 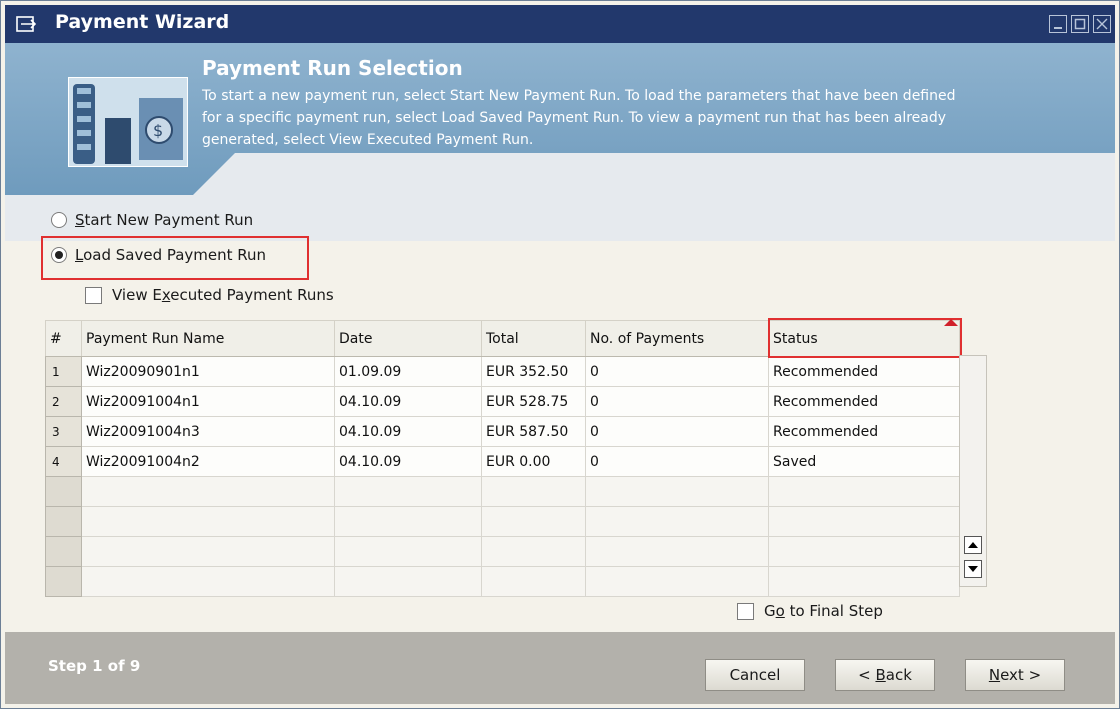 I want to click on back-button: < Back, so click(x=885, y=675).